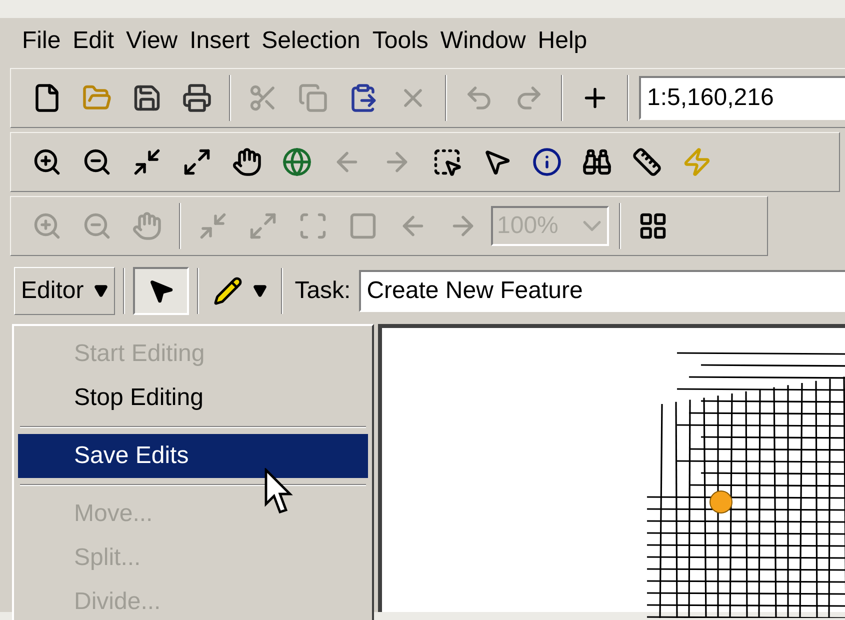  What do you see at coordinates (227, 291) in the screenshot?
I see `pencil-icon` at bounding box center [227, 291].